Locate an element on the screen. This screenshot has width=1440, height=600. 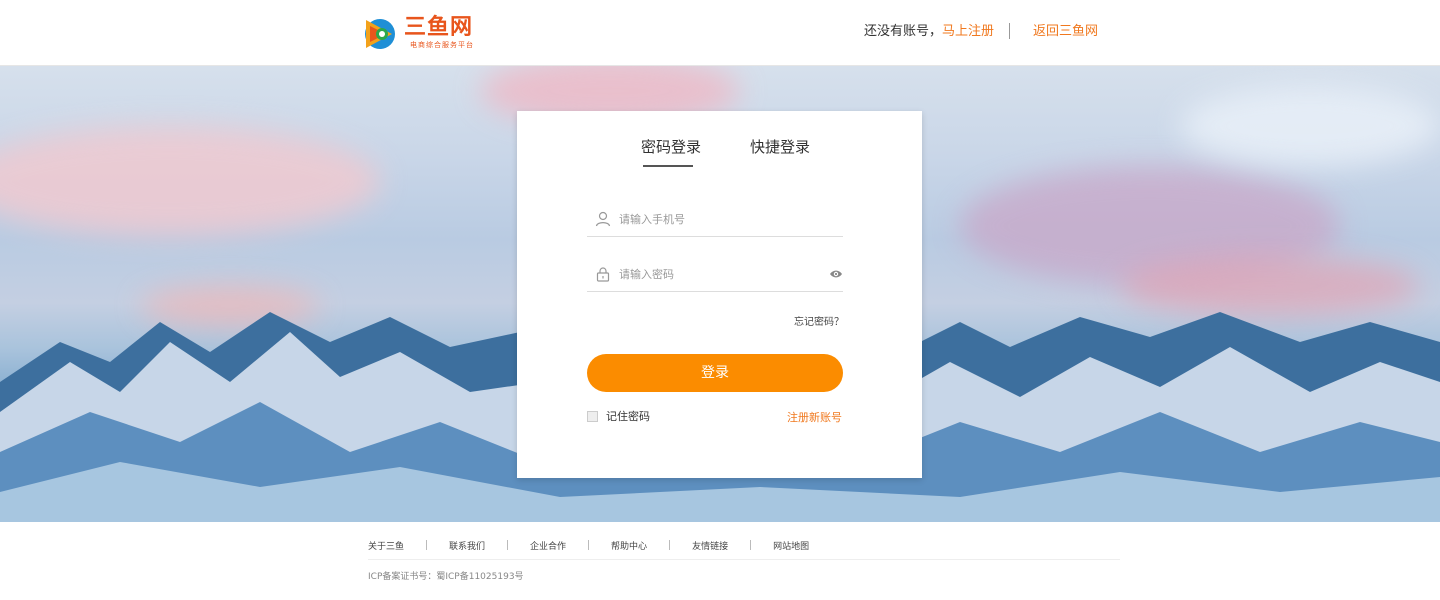
register-now-link: 马上注册 is located at coordinates (968, 31).